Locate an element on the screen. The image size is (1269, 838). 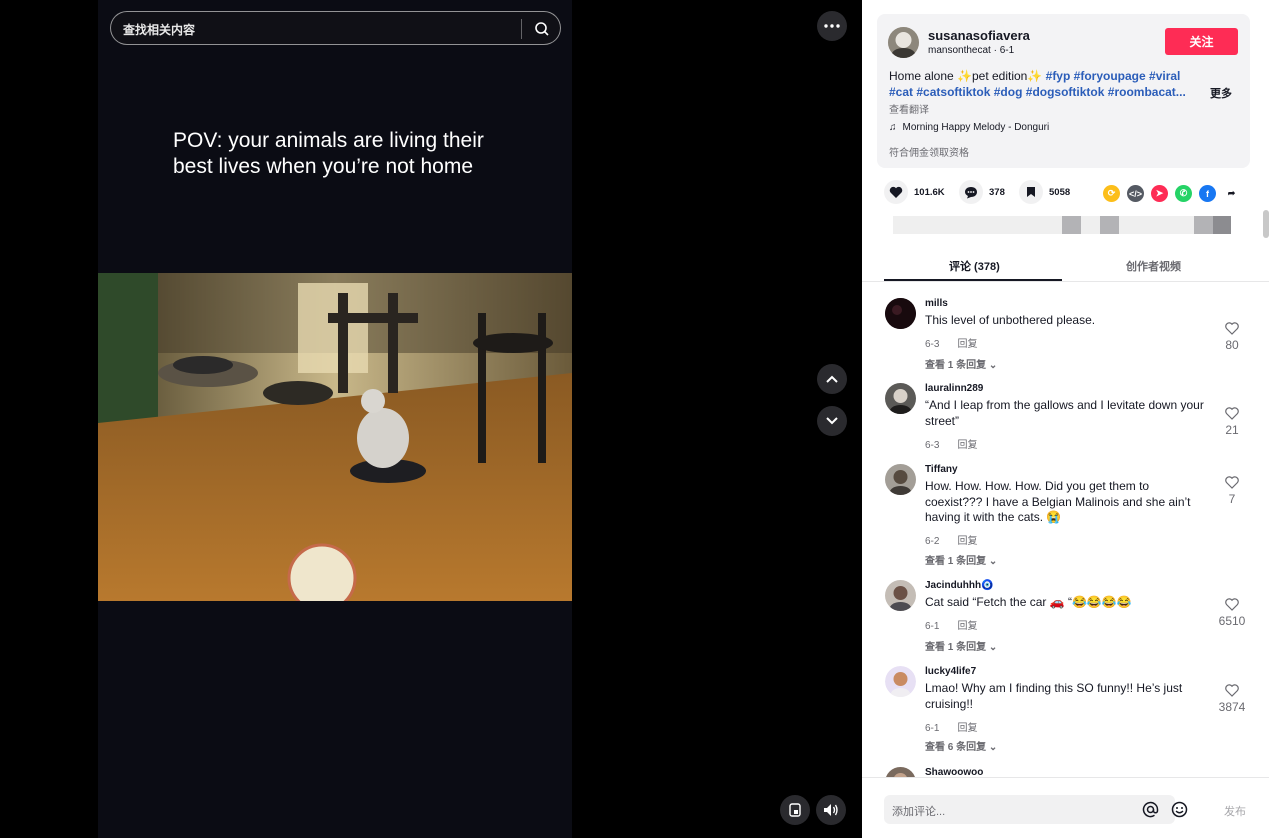
comment-like: 80 is located at coordinates (1232, 337).